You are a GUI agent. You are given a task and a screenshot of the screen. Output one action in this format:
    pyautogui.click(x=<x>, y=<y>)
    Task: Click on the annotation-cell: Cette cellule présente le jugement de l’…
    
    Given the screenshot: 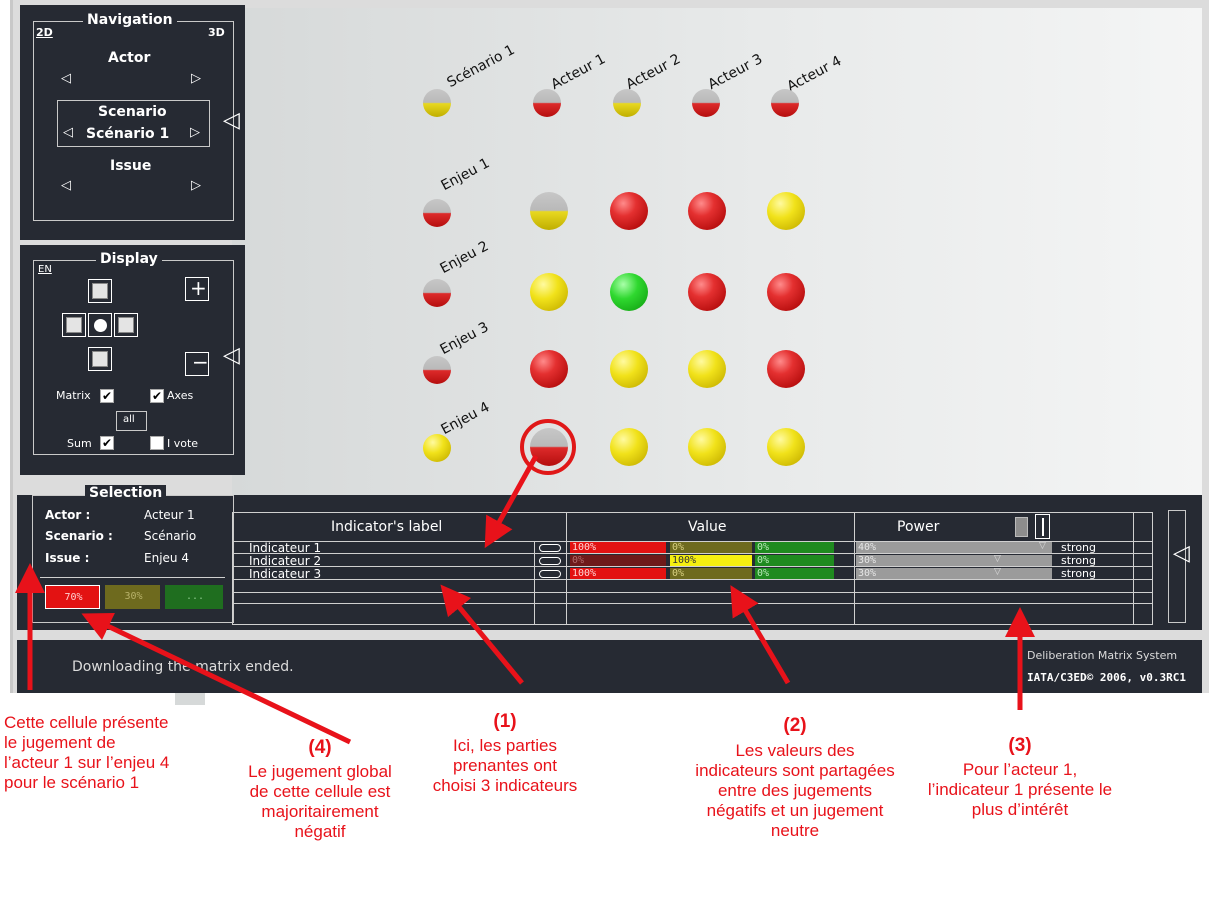 What is the action you would take?
    pyautogui.click(x=87, y=752)
    